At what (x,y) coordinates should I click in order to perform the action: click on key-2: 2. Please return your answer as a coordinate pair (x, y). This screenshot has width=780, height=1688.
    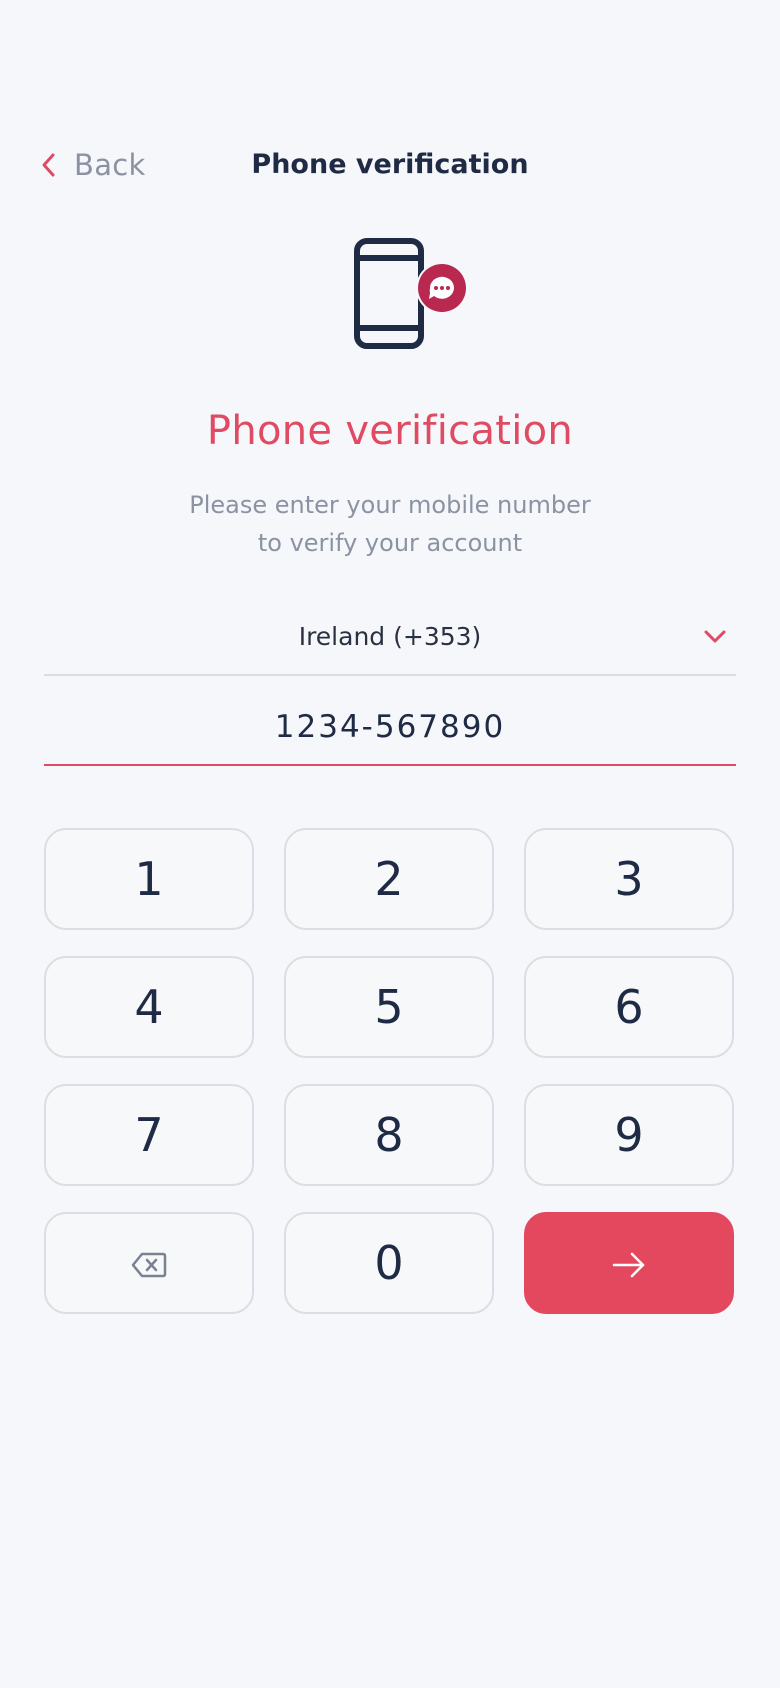
    Looking at the image, I should click on (389, 879).